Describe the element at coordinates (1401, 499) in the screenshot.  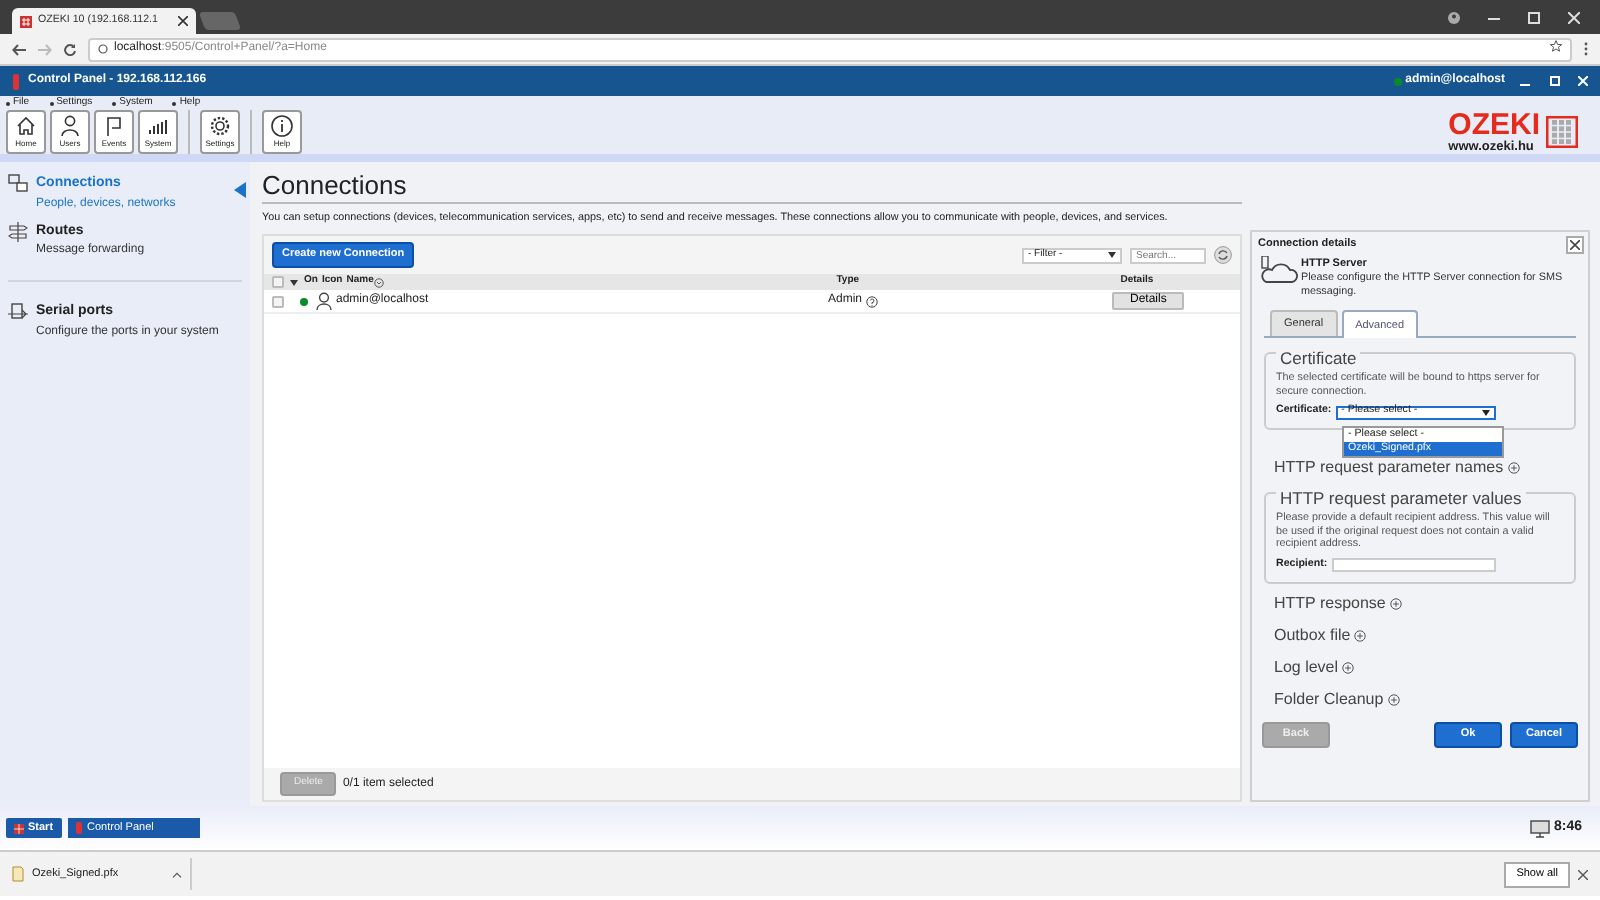
I see `section-heading: HTTP request parameter values` at that location.